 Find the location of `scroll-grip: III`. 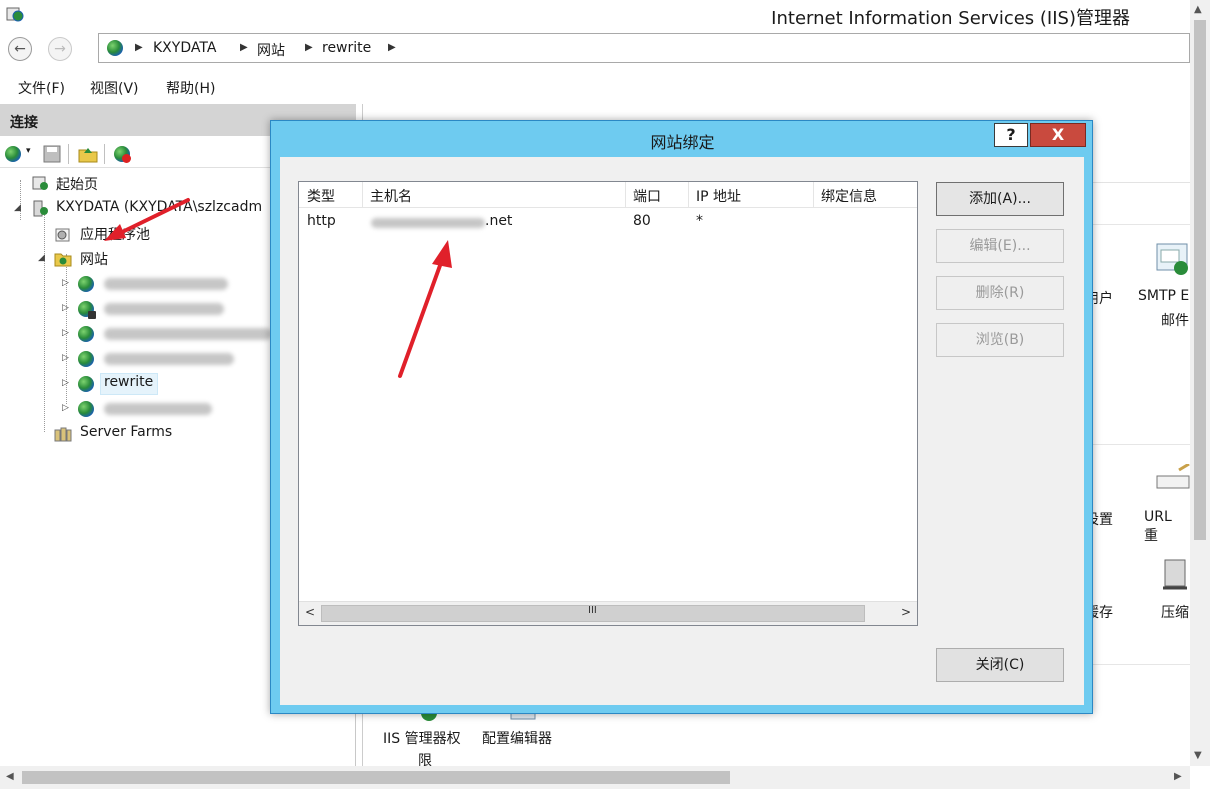

scroll-grip: III is located at coordinates (592, 610).